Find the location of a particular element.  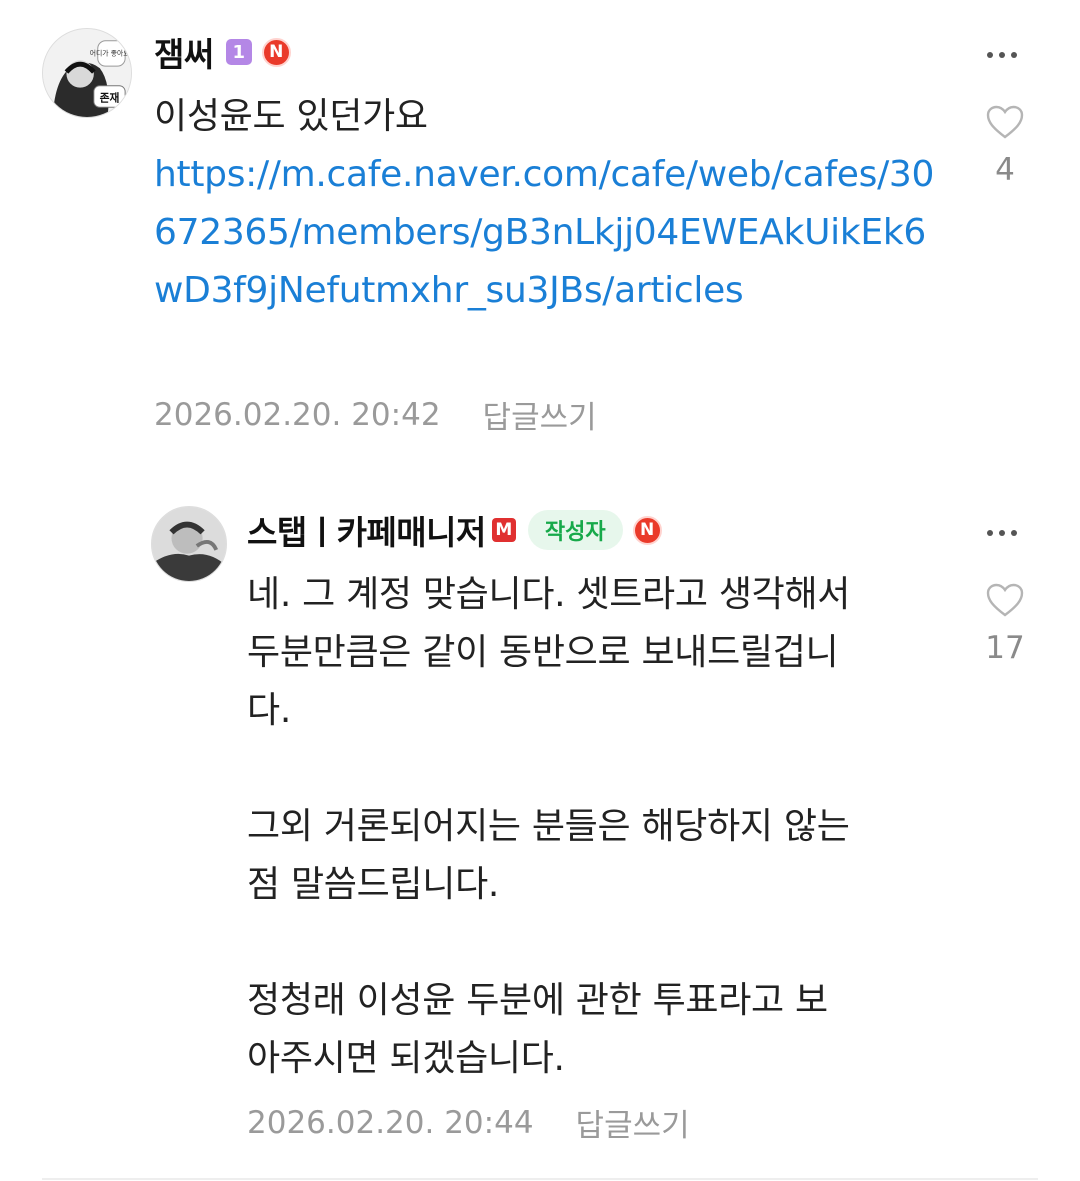

nickname: 스탭ㅣ카페매니저 is located at coordinates (366, 530).